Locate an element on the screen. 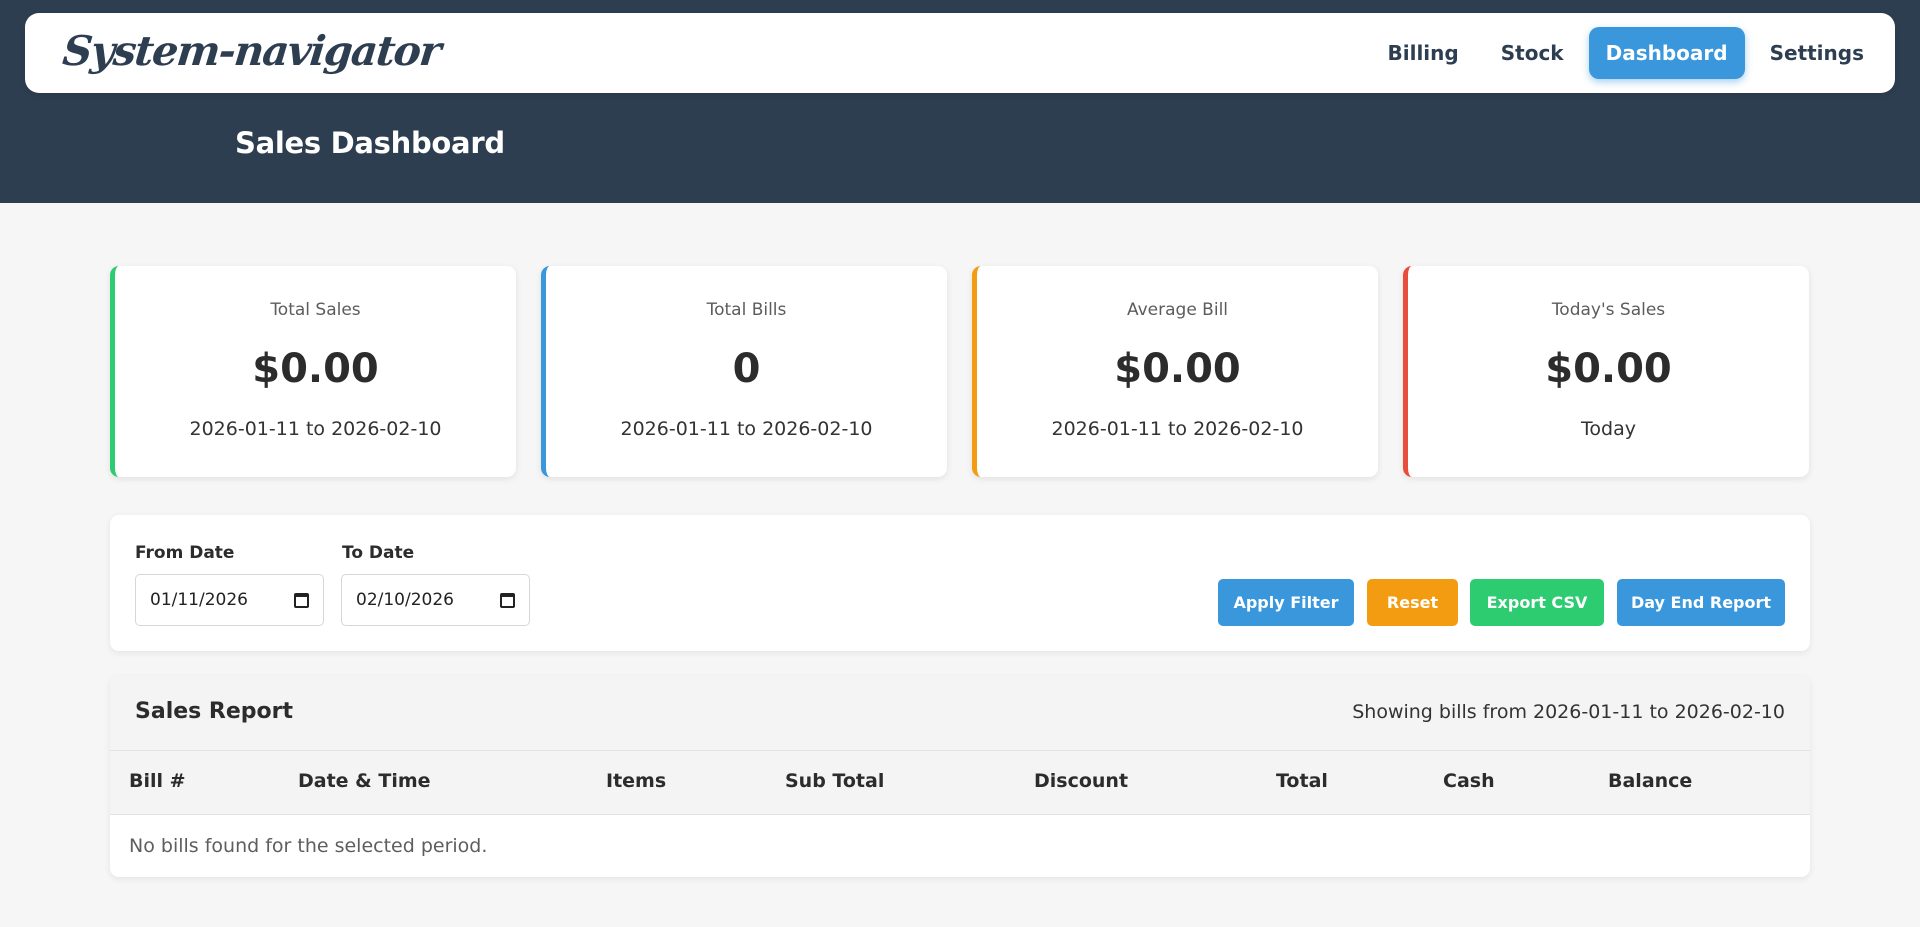 The image size is (1920, 927). nav-stock: Stock is located at coordinates (1532, 53).